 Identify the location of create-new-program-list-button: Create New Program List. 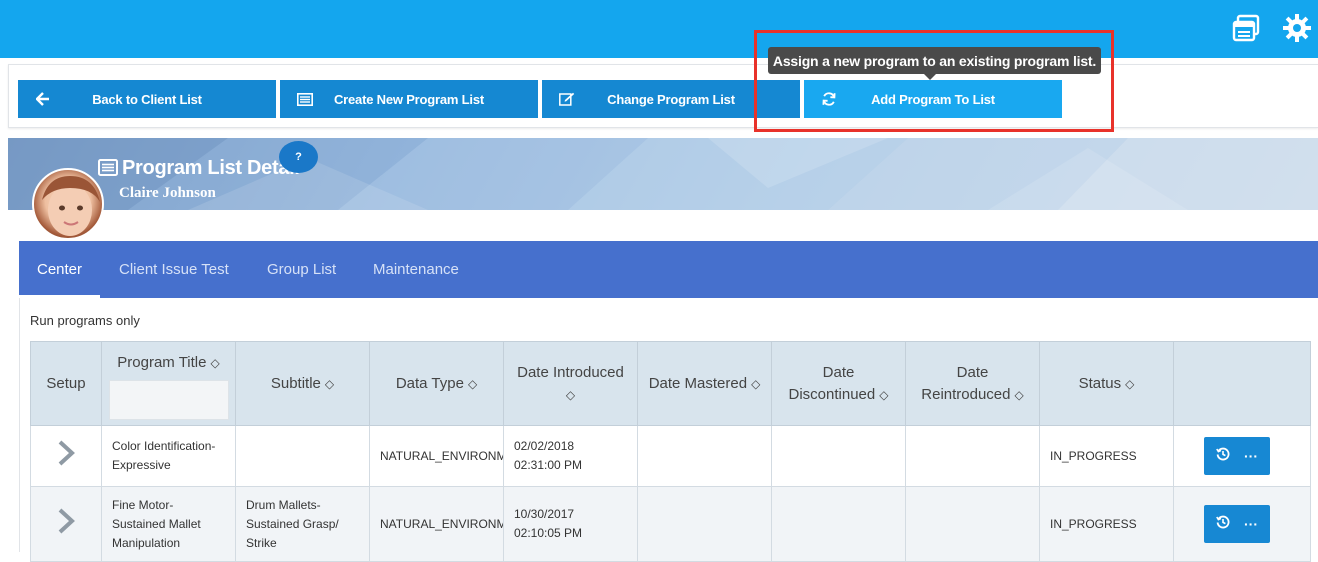
(409, 99).